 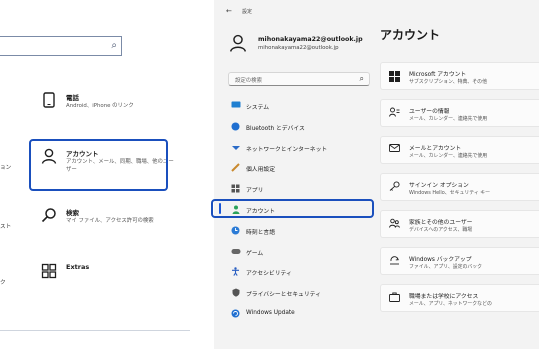 I want to click on card-microsoft-account: Microsoft アカウント サブスクリプション、特典、その他, so click(x=459, y=76).